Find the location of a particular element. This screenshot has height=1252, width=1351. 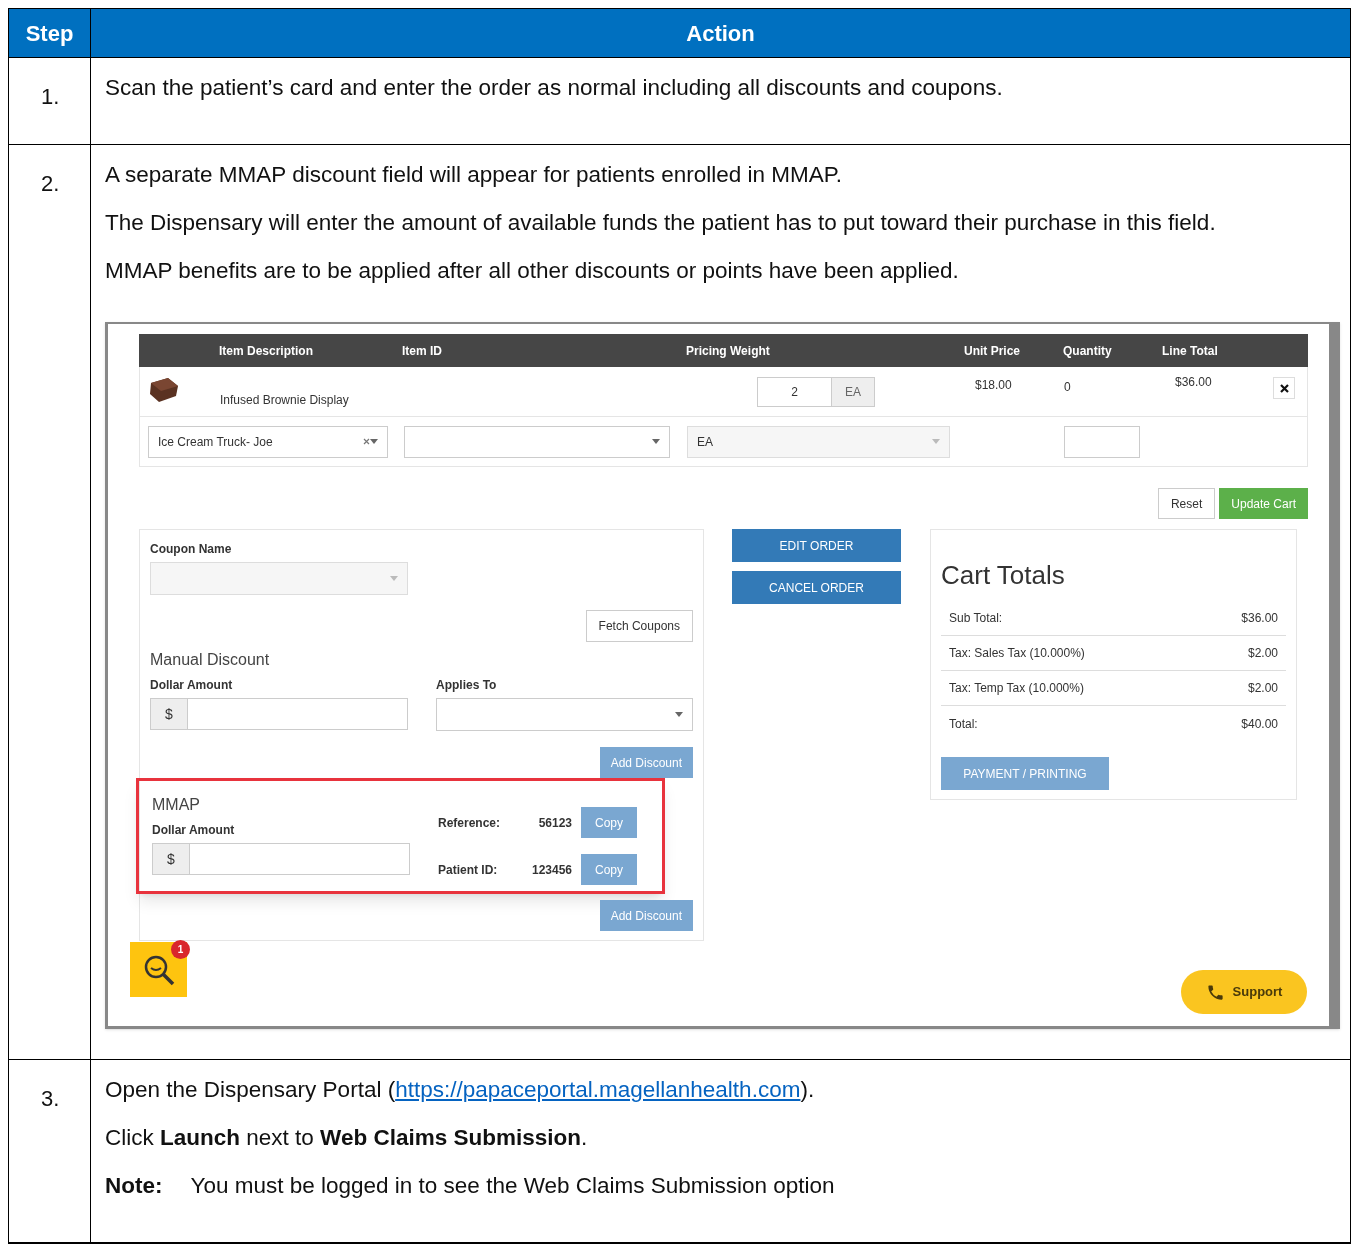

portal-link: https://papaceportal.magellanhealth.com is located at coordinates (598, 1089).